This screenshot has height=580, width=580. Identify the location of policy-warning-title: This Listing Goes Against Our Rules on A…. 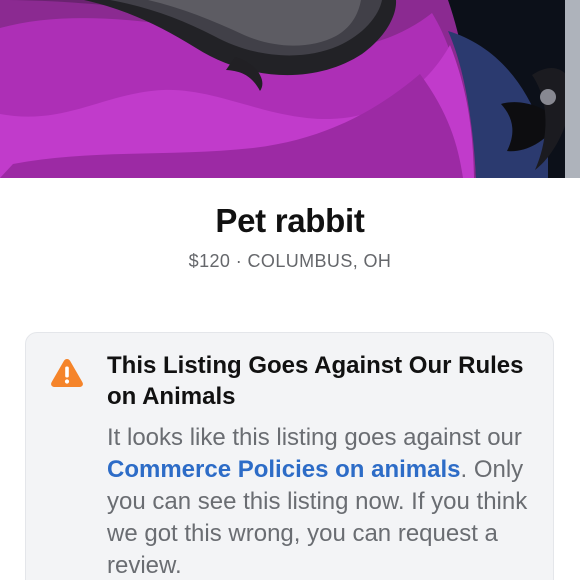
(315, 381).